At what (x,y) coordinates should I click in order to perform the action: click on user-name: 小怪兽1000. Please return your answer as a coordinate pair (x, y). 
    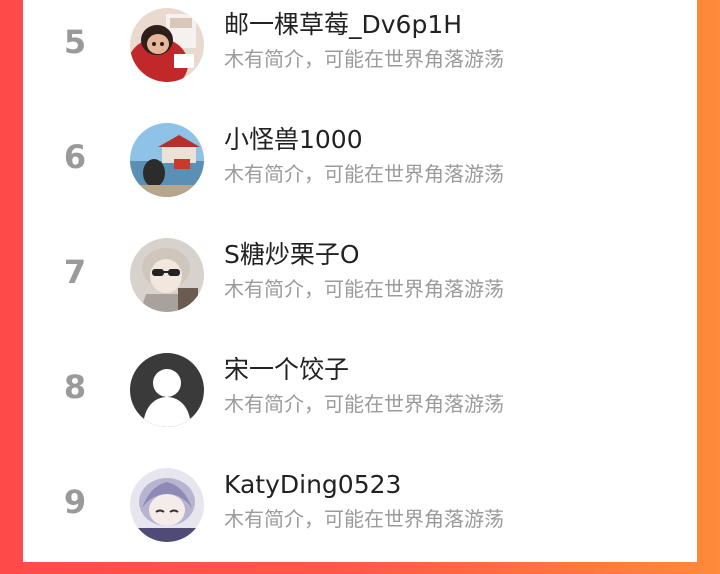
    Looking at the image, I should click on (293, 140).